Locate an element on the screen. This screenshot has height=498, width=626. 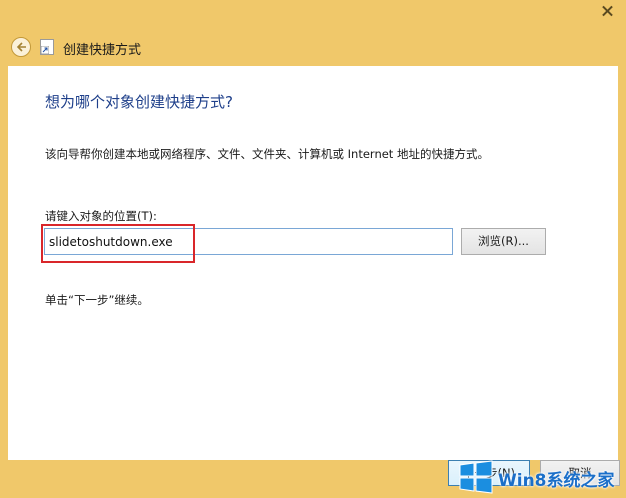
page-heading: 想为哪个对象创建快捷方式? is located at coordinates (139, 102).